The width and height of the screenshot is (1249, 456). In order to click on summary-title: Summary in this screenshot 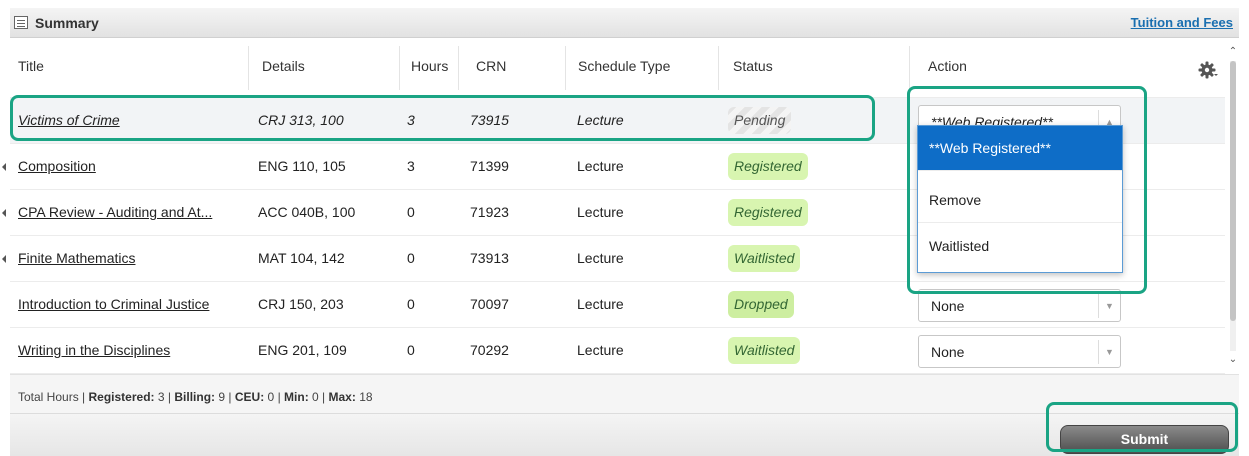, I will do `click(67, 23)`.